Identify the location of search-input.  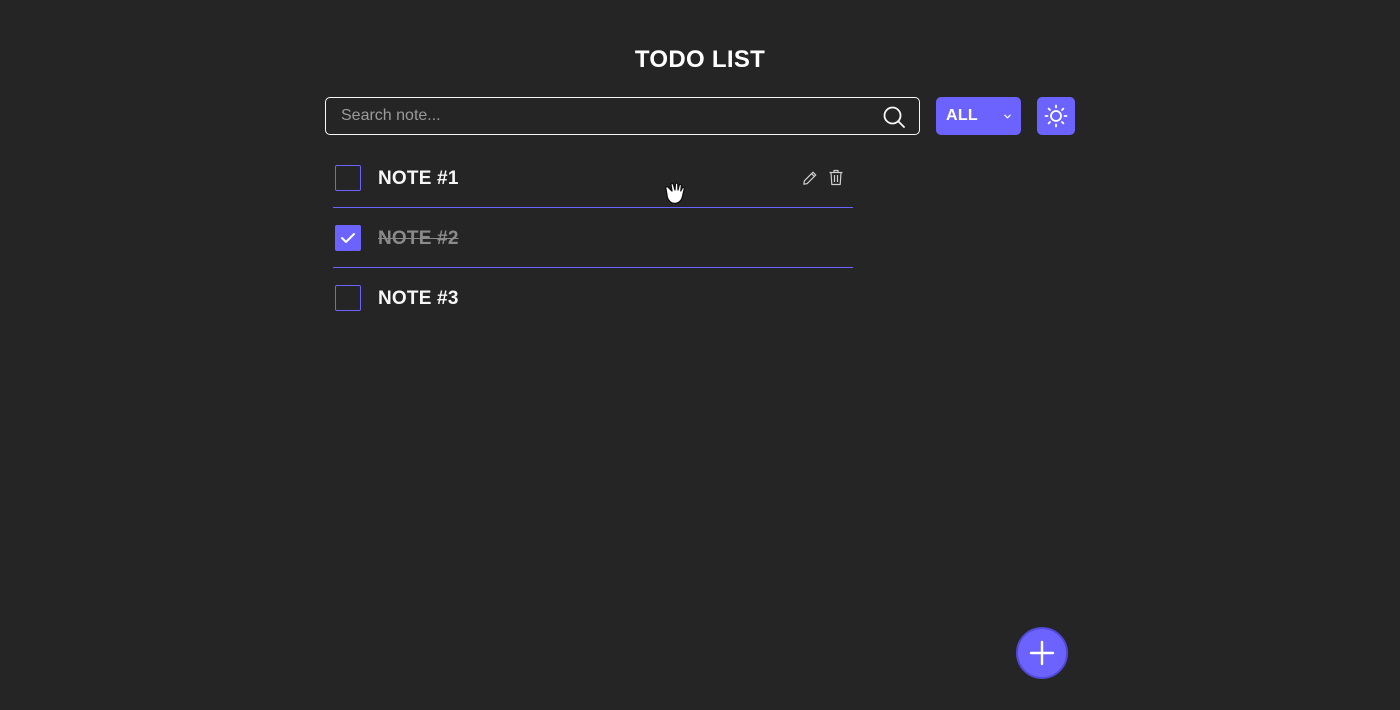
(598, 116).